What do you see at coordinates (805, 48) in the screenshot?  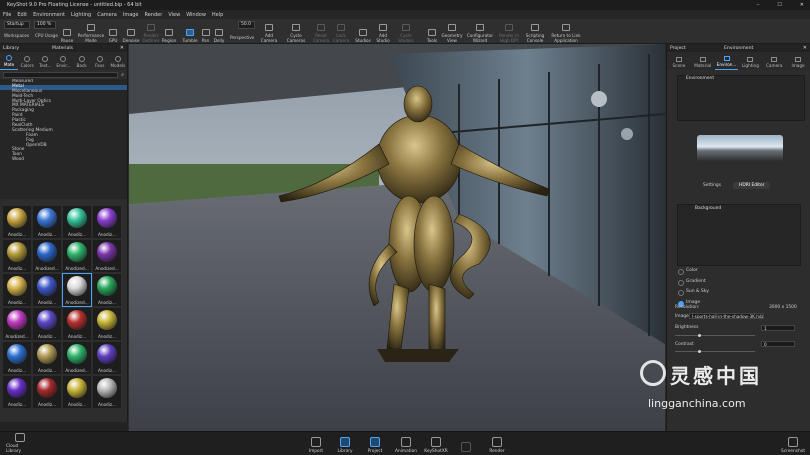 I see `close-panel-icon: ✕` at bounding box center [805, 48].